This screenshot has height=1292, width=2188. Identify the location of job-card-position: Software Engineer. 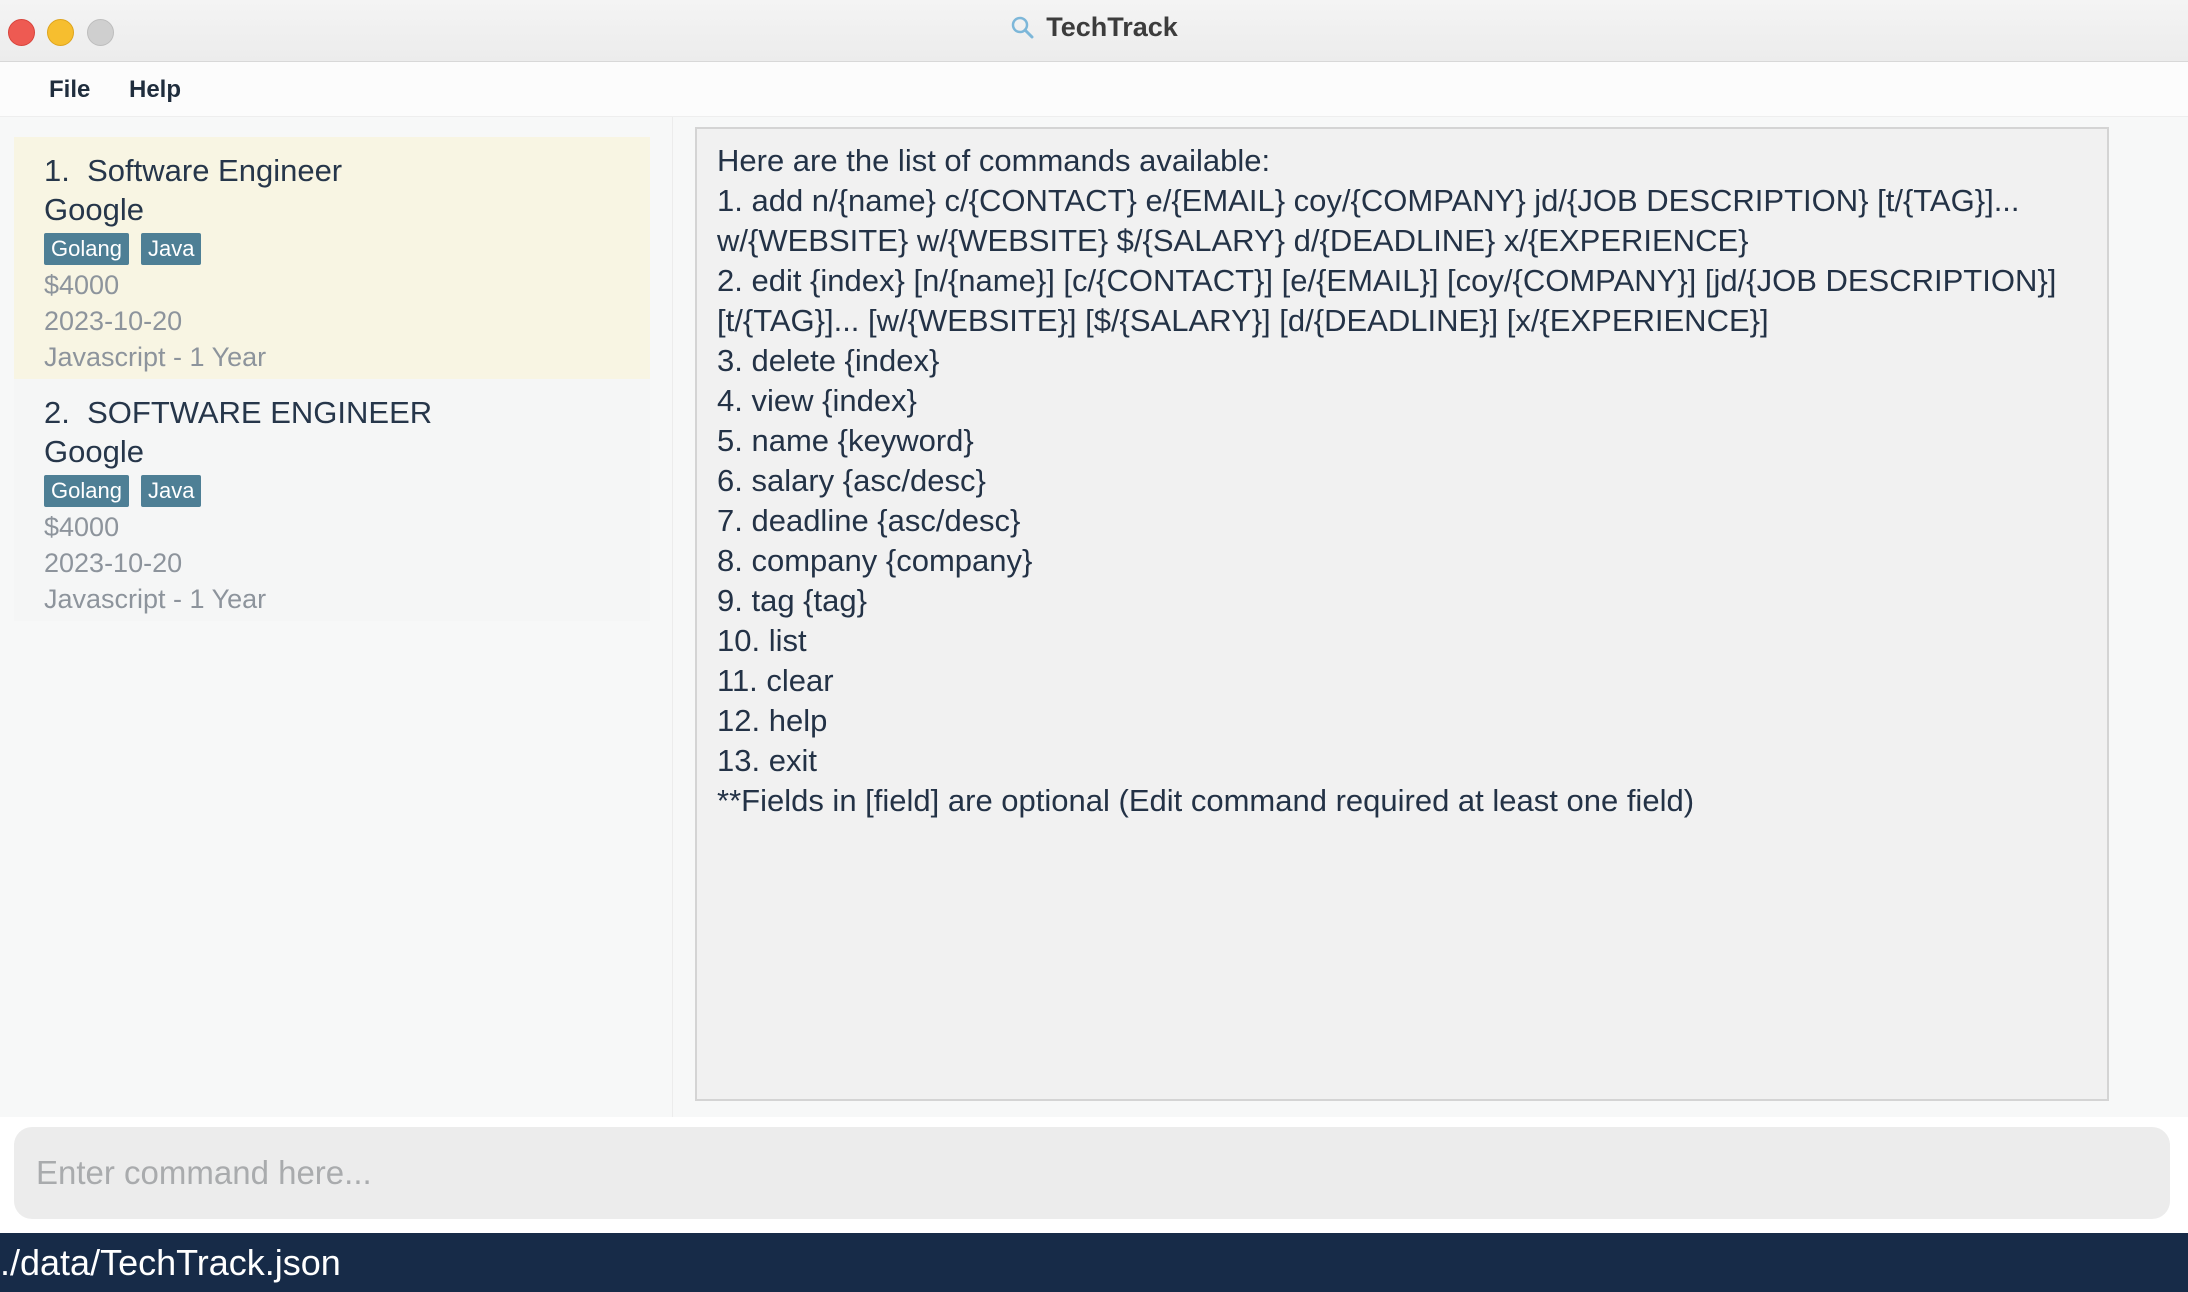
(215, 170).